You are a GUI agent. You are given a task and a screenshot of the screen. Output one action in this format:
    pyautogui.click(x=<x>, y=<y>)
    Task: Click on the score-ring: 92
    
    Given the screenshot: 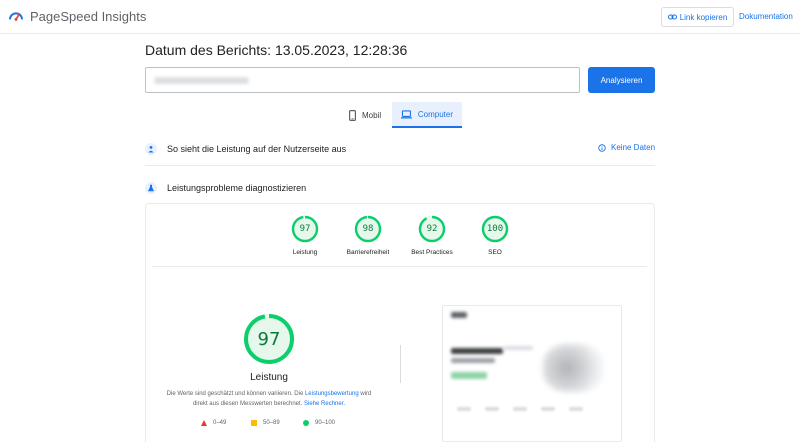 What is the action you would take?
    pyautogui.click(x=432, y=229)
    